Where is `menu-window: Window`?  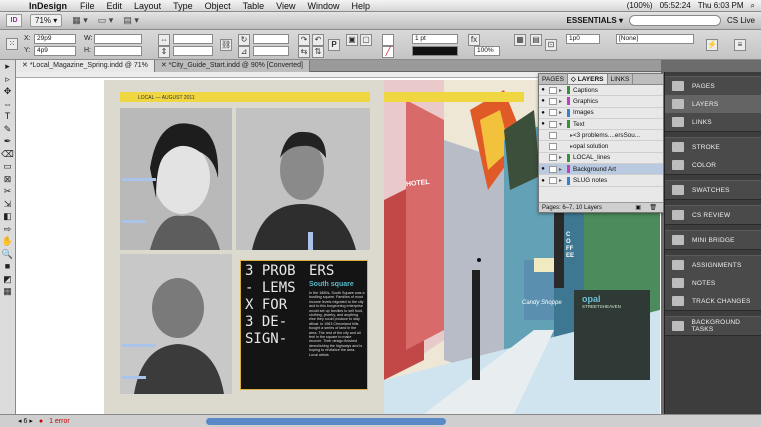
menu-window: Window is located at coordinates (323, 6).